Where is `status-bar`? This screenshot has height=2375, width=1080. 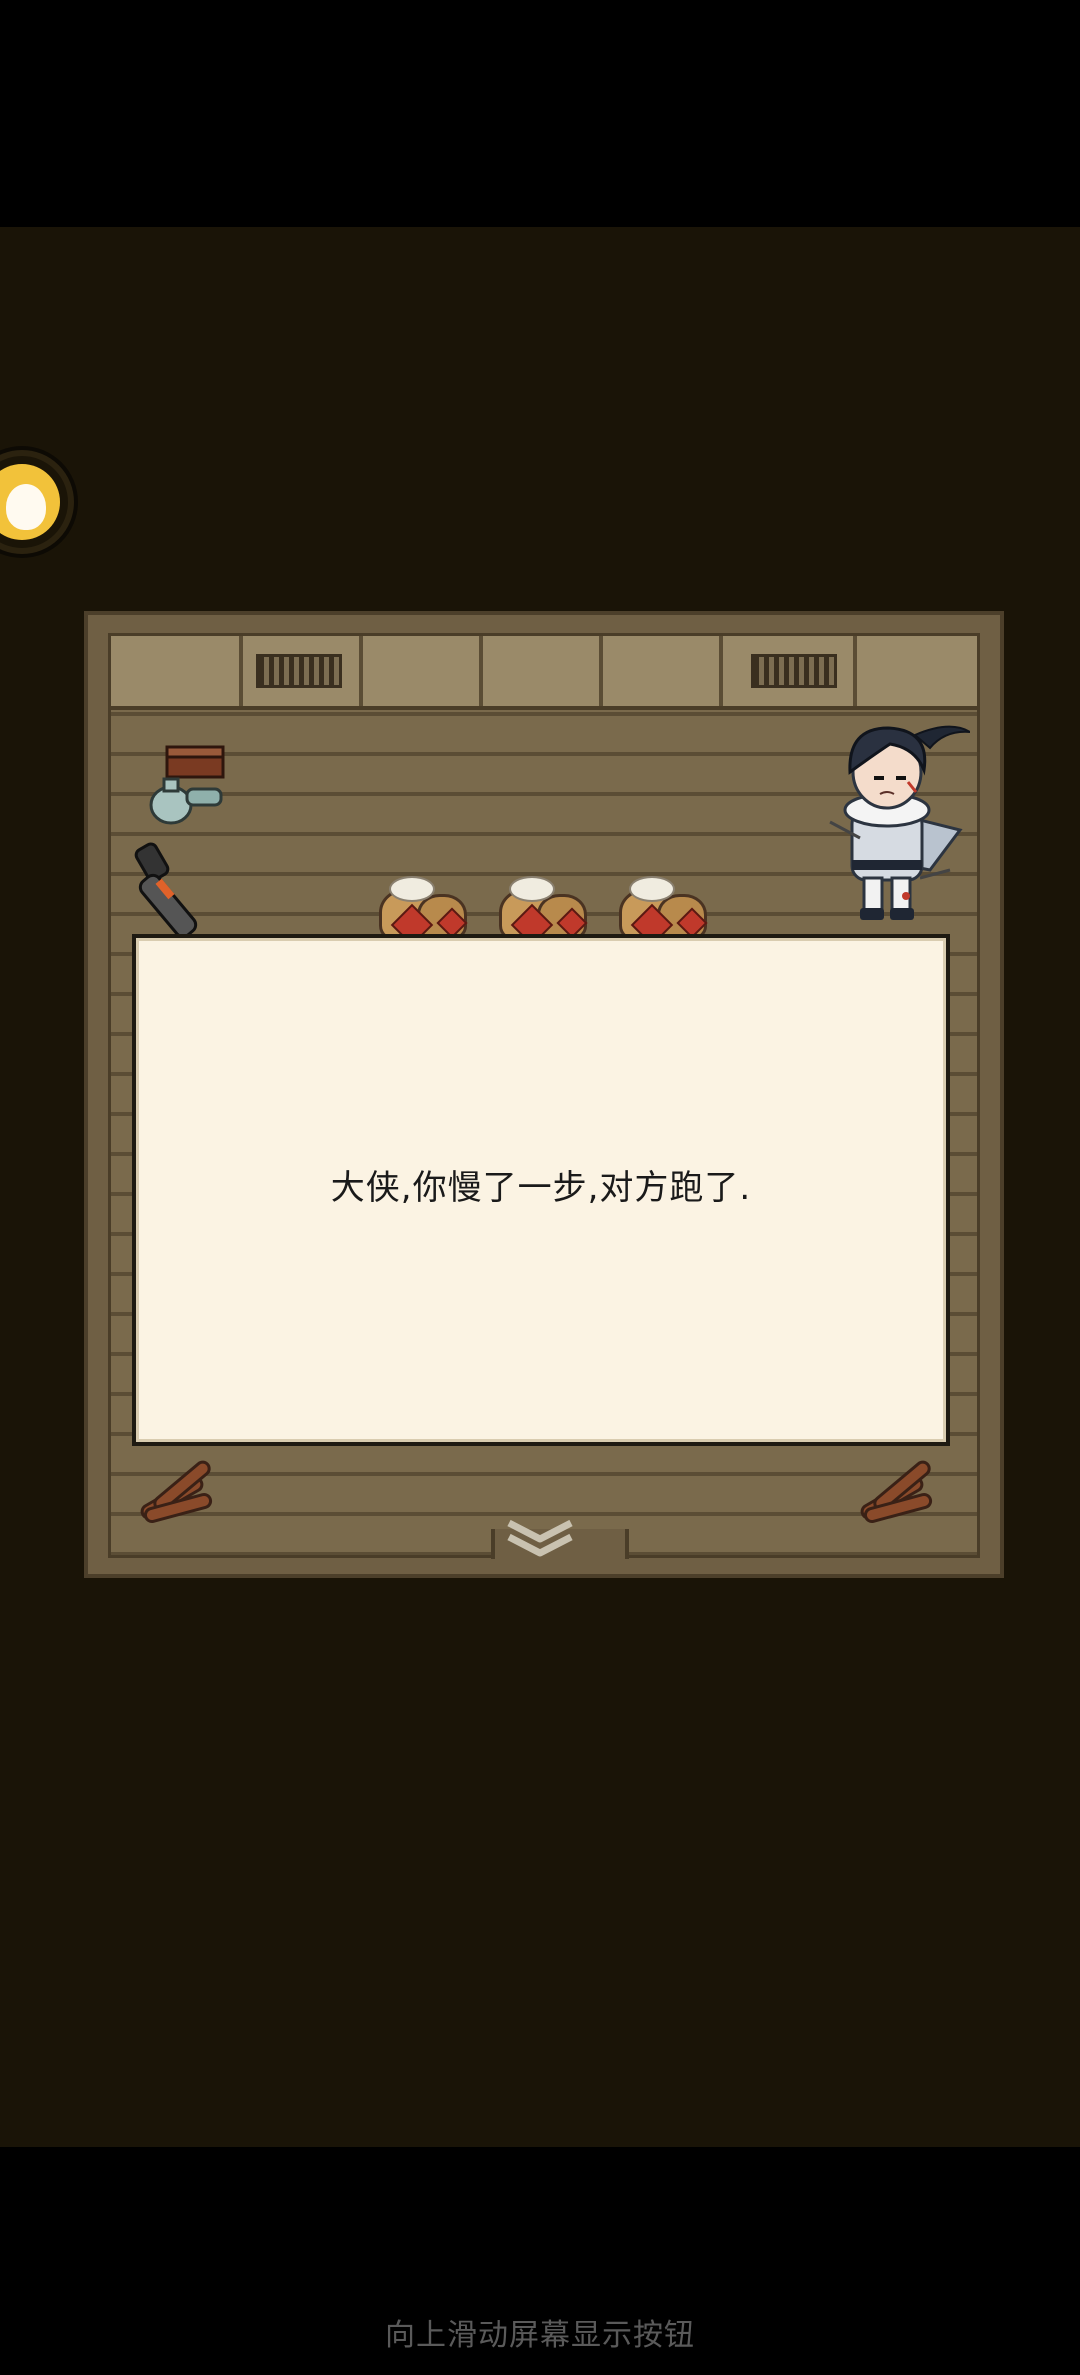
status-bar is located at coordinates (540, 113).